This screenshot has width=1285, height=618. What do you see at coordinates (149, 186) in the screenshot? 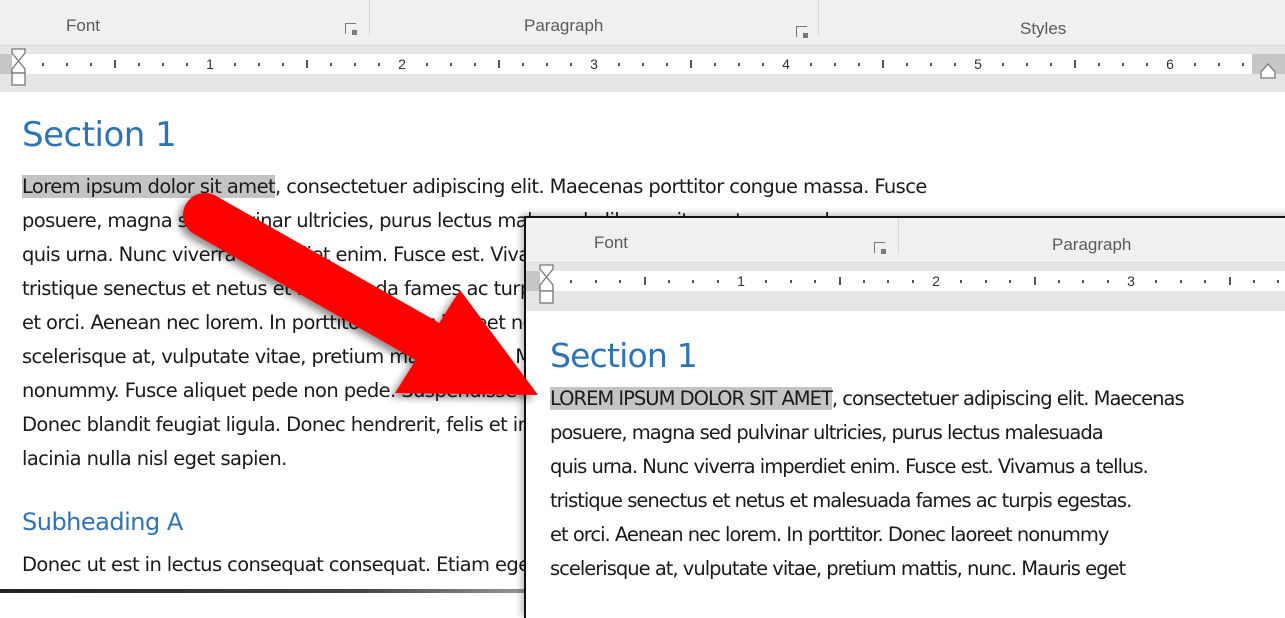
I see `selected-text: Lorem ipsum dolor sit amet` at bounding box center [149, 186].